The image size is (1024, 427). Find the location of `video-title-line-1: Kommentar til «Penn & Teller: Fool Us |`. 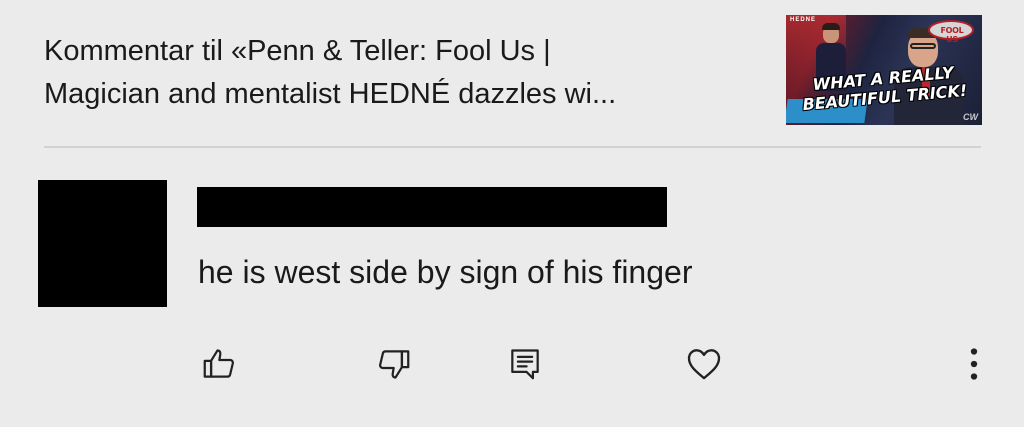

video-title-line-1: Kommentar til «Penn & Teller: Fool Us | is located at coordinates (297, 51).